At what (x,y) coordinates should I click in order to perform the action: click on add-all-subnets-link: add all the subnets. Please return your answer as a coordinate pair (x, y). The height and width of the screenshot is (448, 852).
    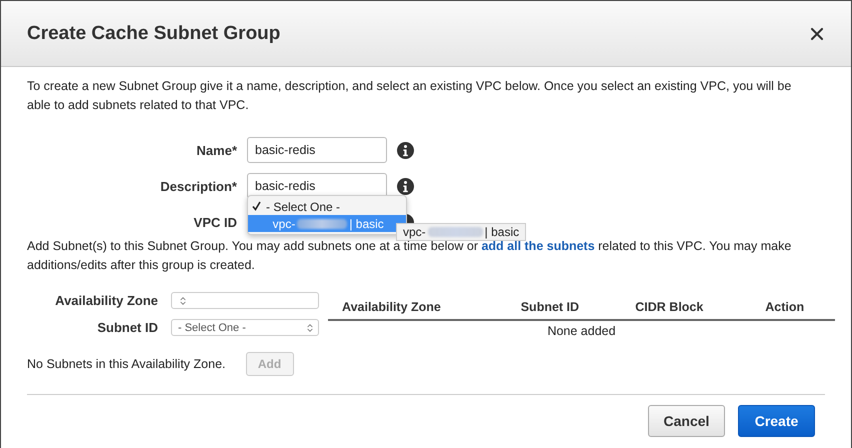
    Looking at the image, I should click on (538, 246).